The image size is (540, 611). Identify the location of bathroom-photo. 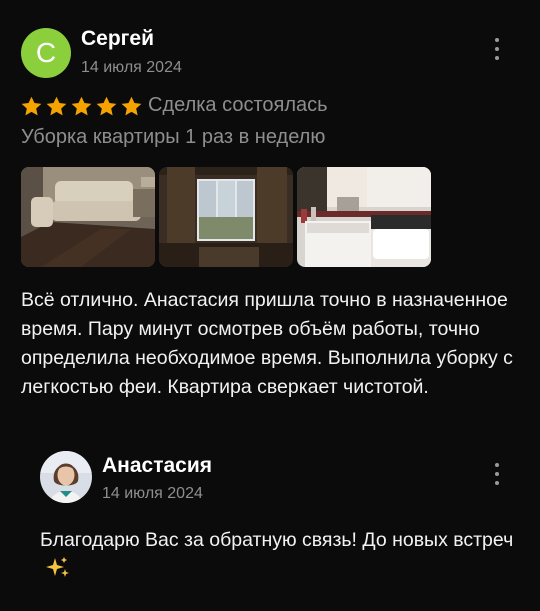
(364, 217).